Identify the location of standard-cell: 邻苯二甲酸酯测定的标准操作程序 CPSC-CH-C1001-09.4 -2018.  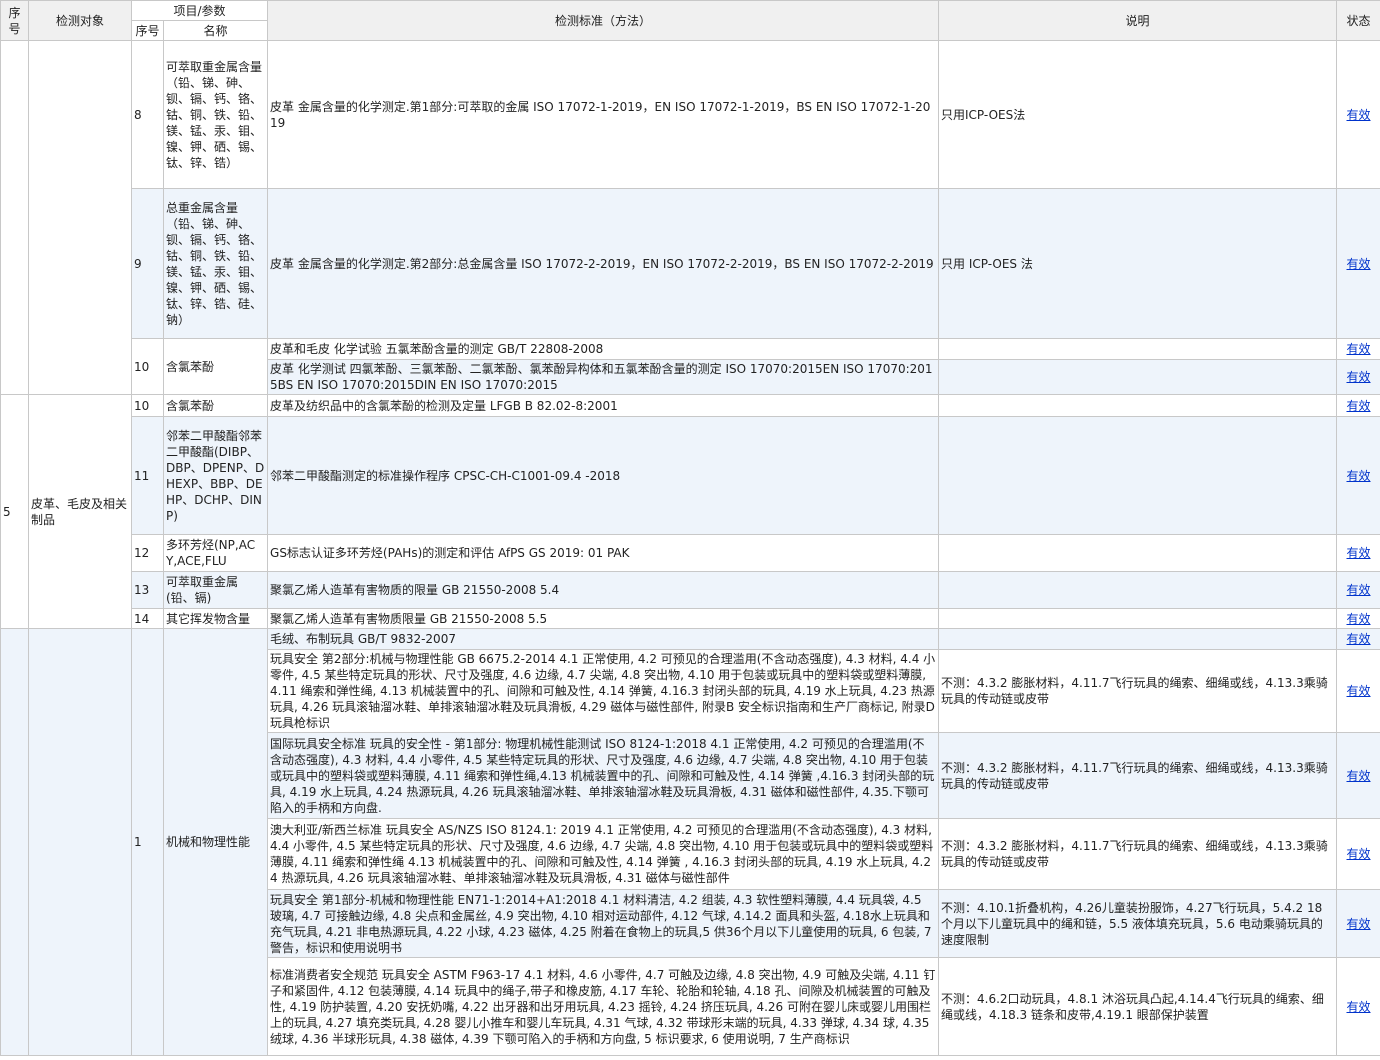
(603, 475).